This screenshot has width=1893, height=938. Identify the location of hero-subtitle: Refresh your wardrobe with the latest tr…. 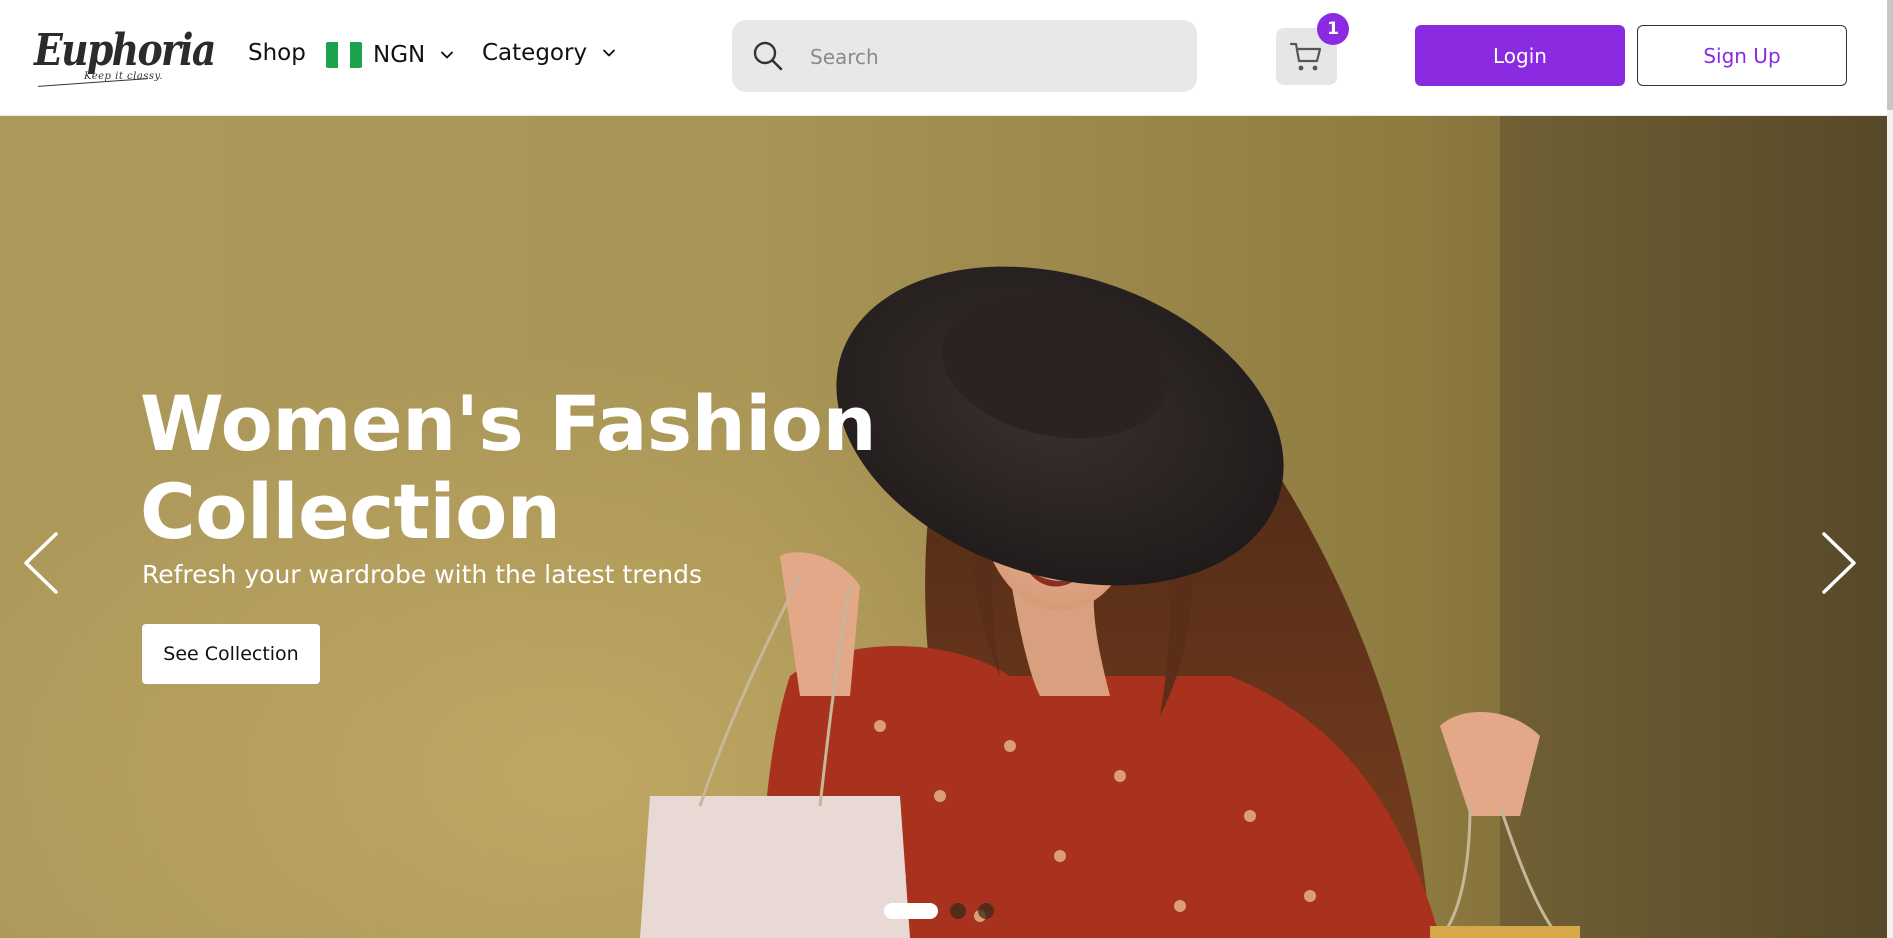
(422, 574).